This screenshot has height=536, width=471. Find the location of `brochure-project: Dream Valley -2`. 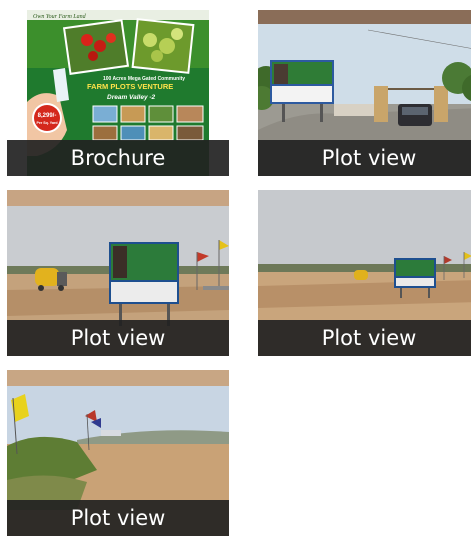

brochure-project: Dream Valley -2 is located at coordinates (131, 97).